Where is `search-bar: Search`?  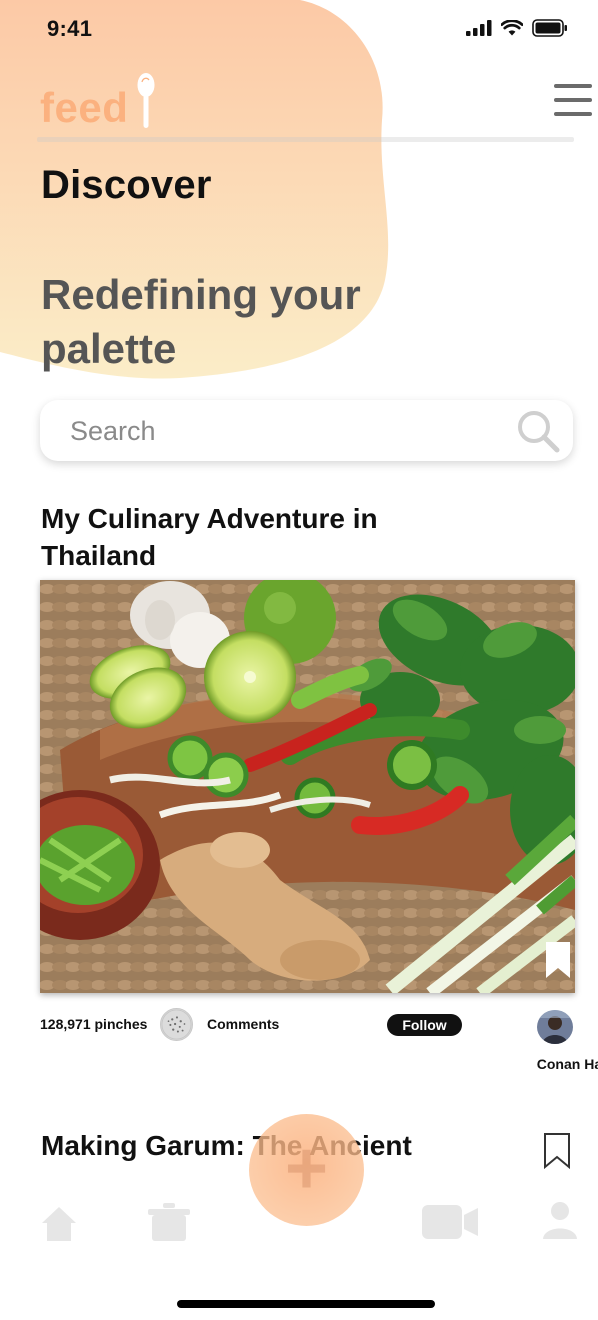
search-bar: Search is located at coordinates (306, 430).